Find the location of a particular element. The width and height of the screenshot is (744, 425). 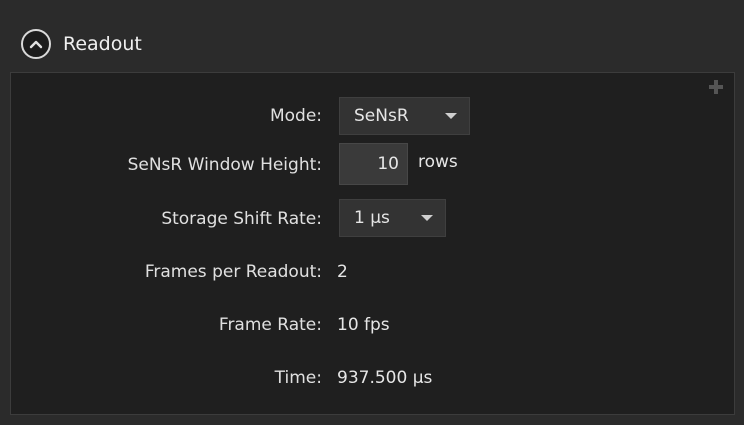

window-height-input: 10 is located at coordinates (373, 164).